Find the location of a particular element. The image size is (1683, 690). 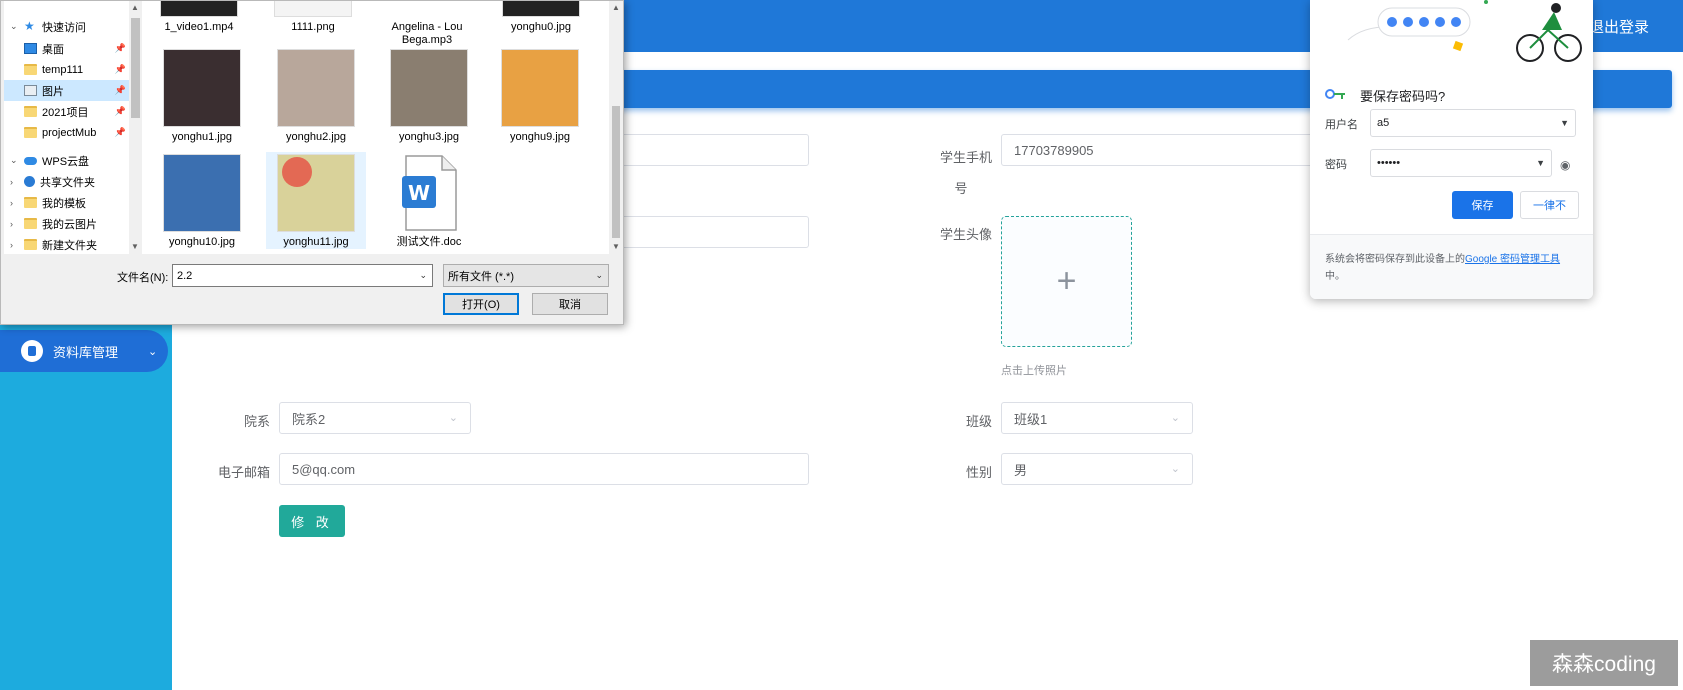

filetype-select: 所有文件 (*.*) ⌄ is located at coordinates (526, 275).